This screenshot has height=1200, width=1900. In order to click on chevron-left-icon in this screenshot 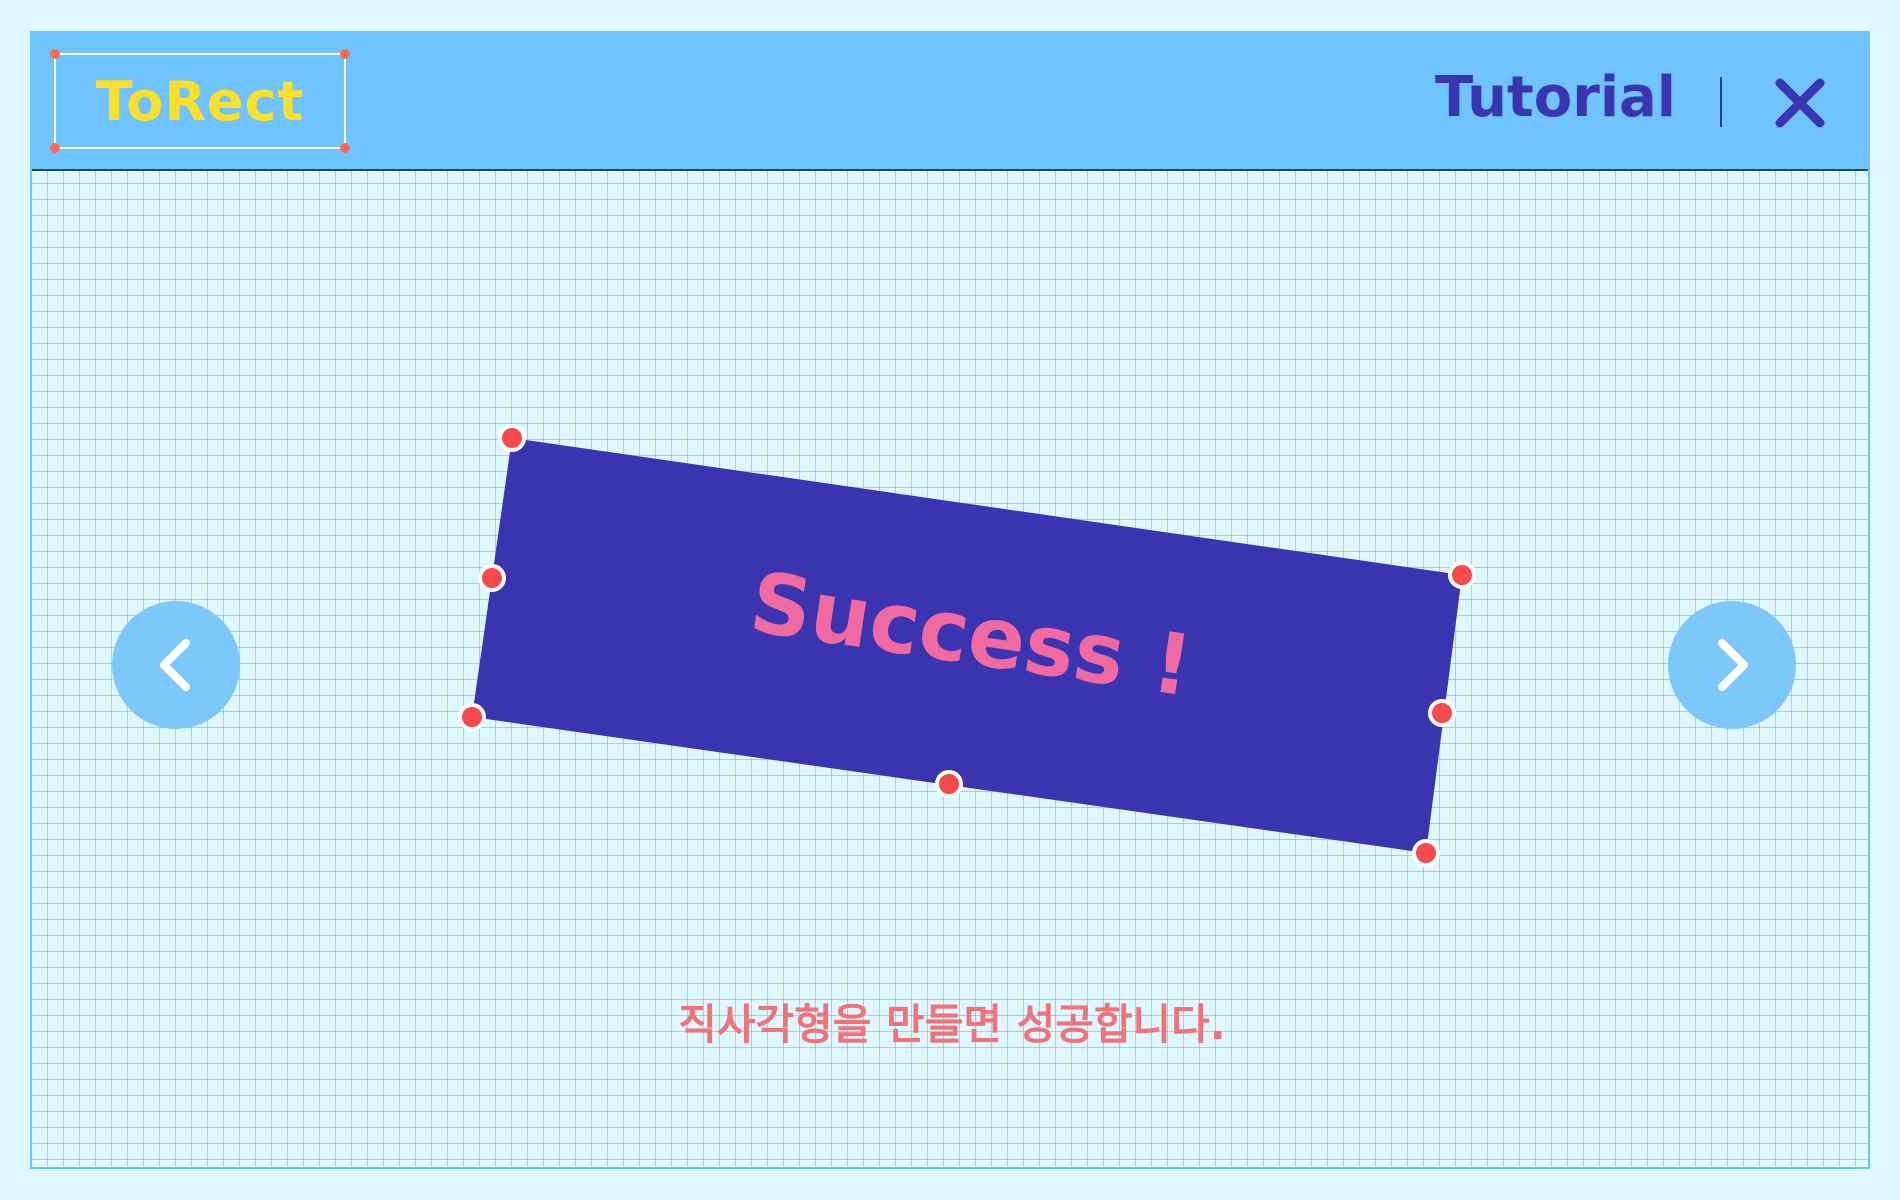, I will do `click(175, 665)`.